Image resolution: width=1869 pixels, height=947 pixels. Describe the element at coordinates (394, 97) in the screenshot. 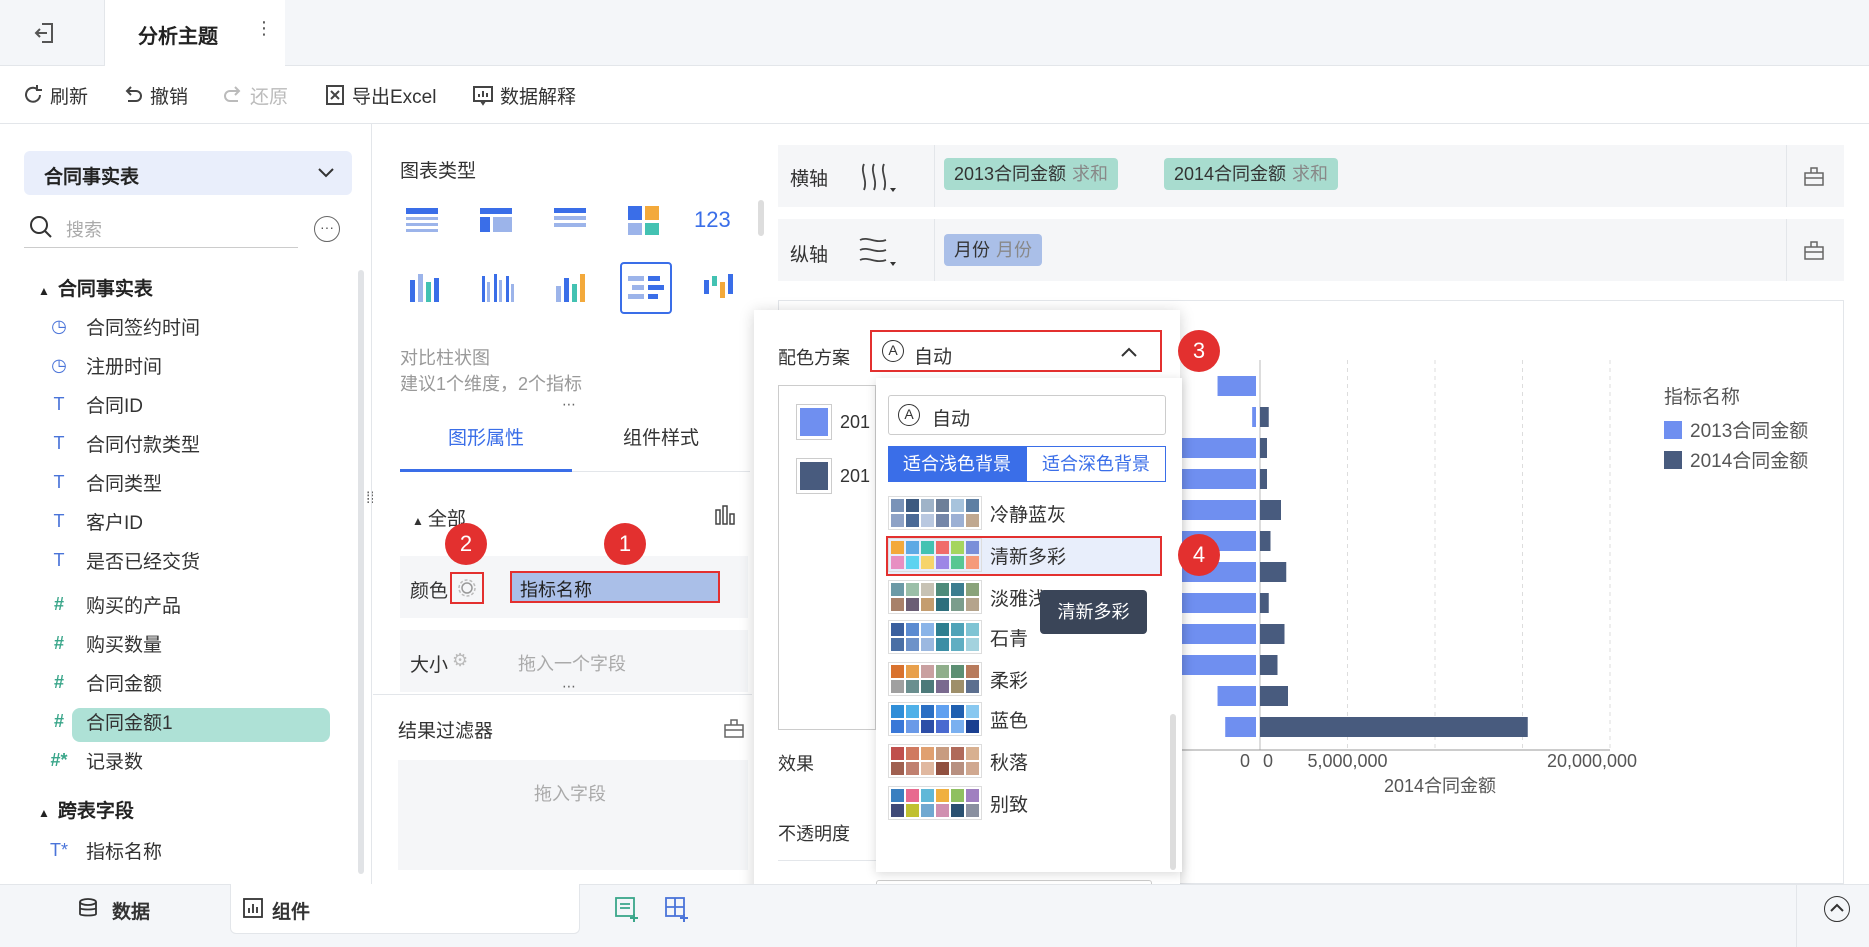

I see `export-label: 导出Excel` at that location.